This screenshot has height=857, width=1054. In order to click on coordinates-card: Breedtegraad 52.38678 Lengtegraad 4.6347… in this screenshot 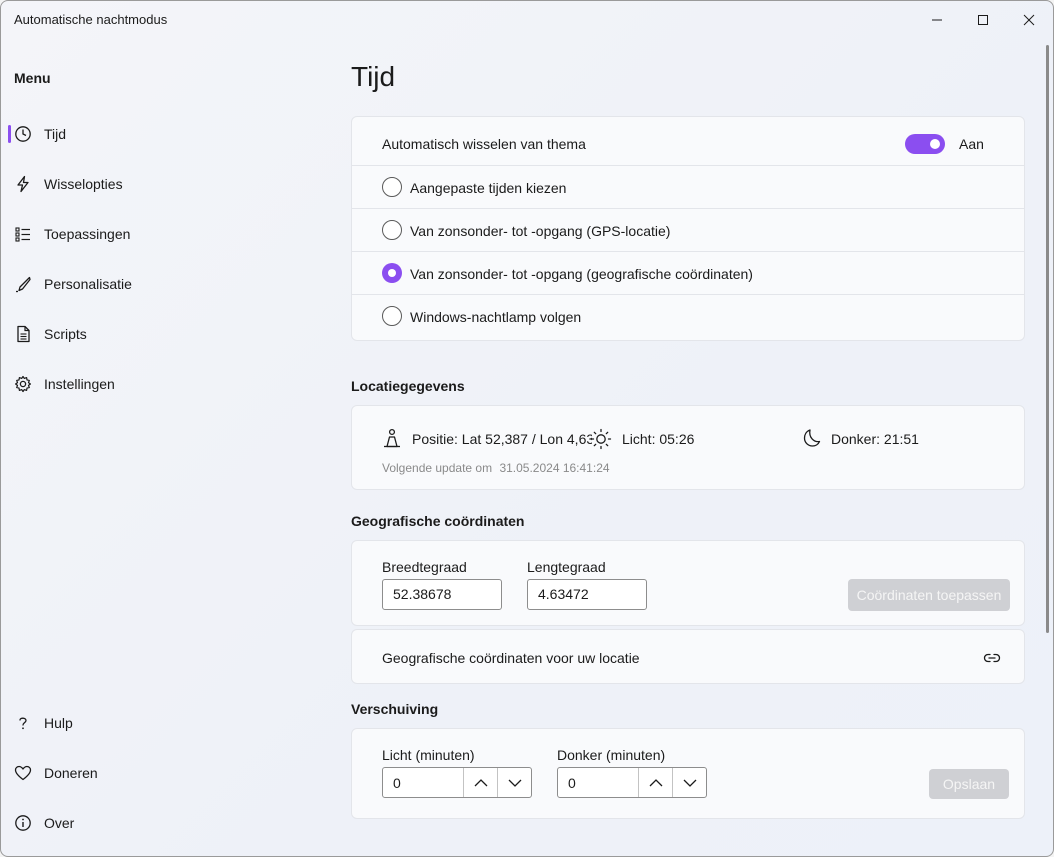, I will do `click(688, 583)`.